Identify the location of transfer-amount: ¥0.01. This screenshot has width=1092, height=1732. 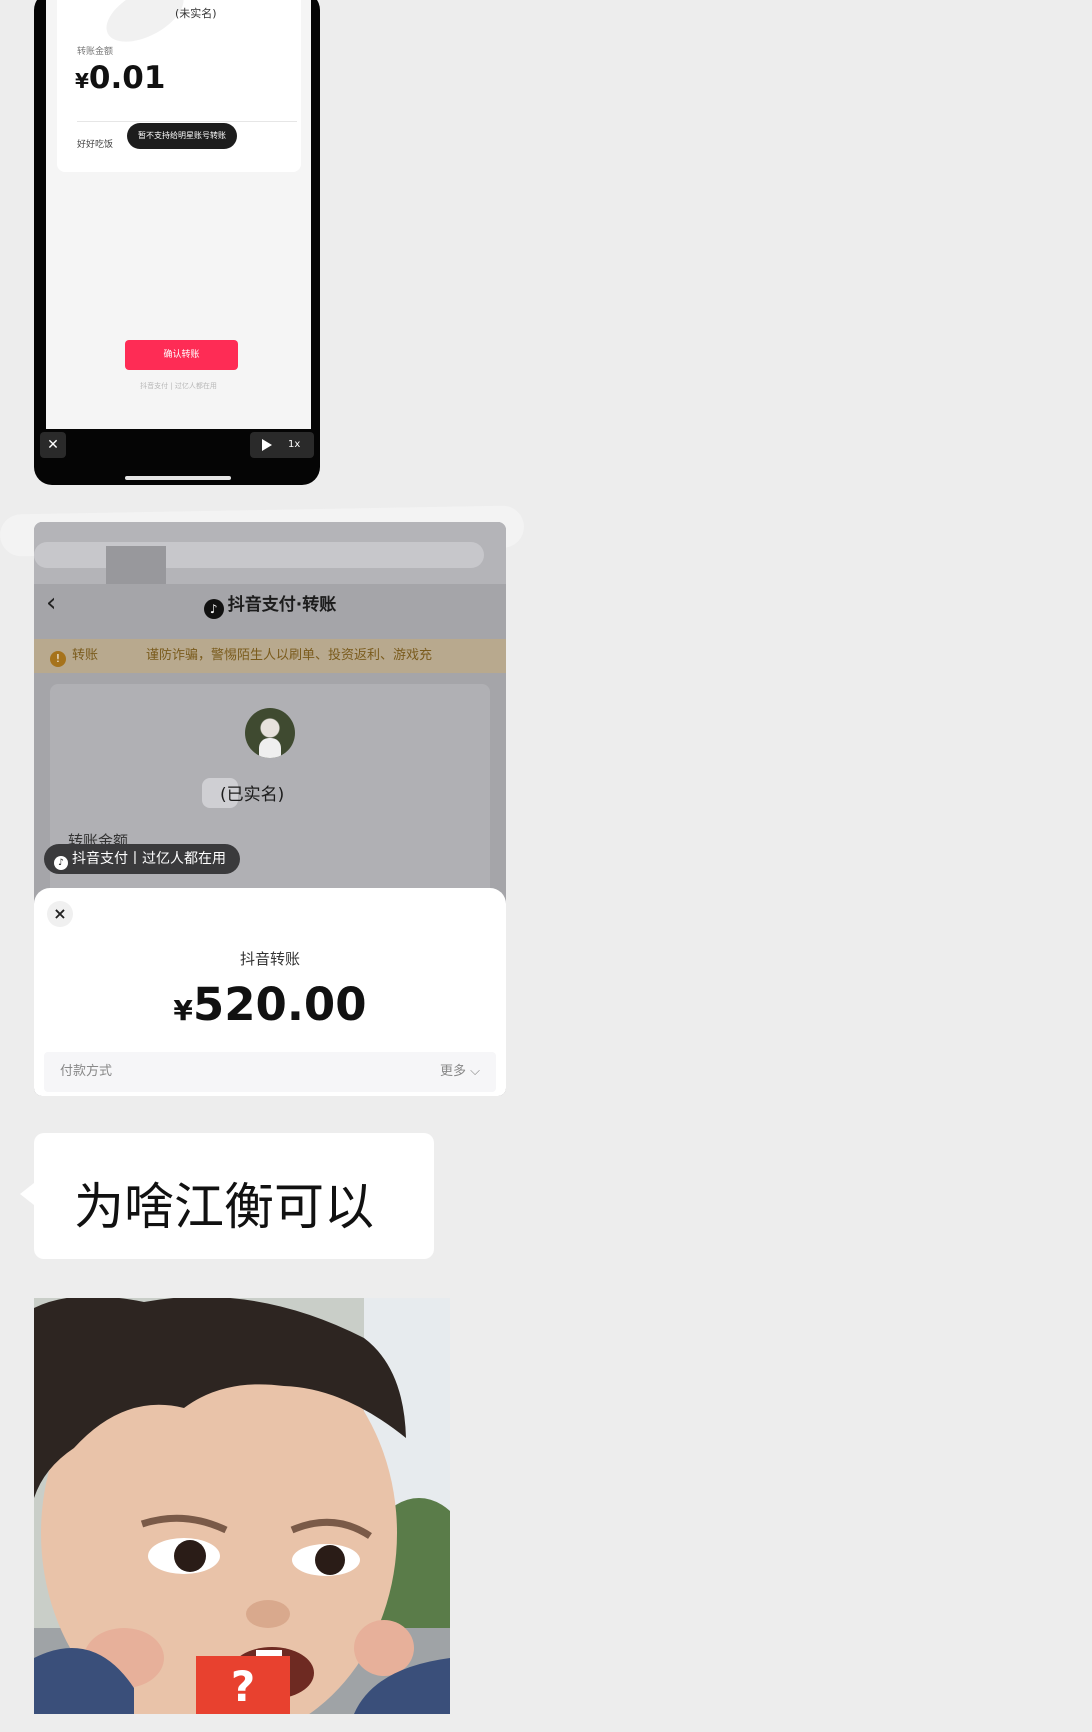
(120, 78).